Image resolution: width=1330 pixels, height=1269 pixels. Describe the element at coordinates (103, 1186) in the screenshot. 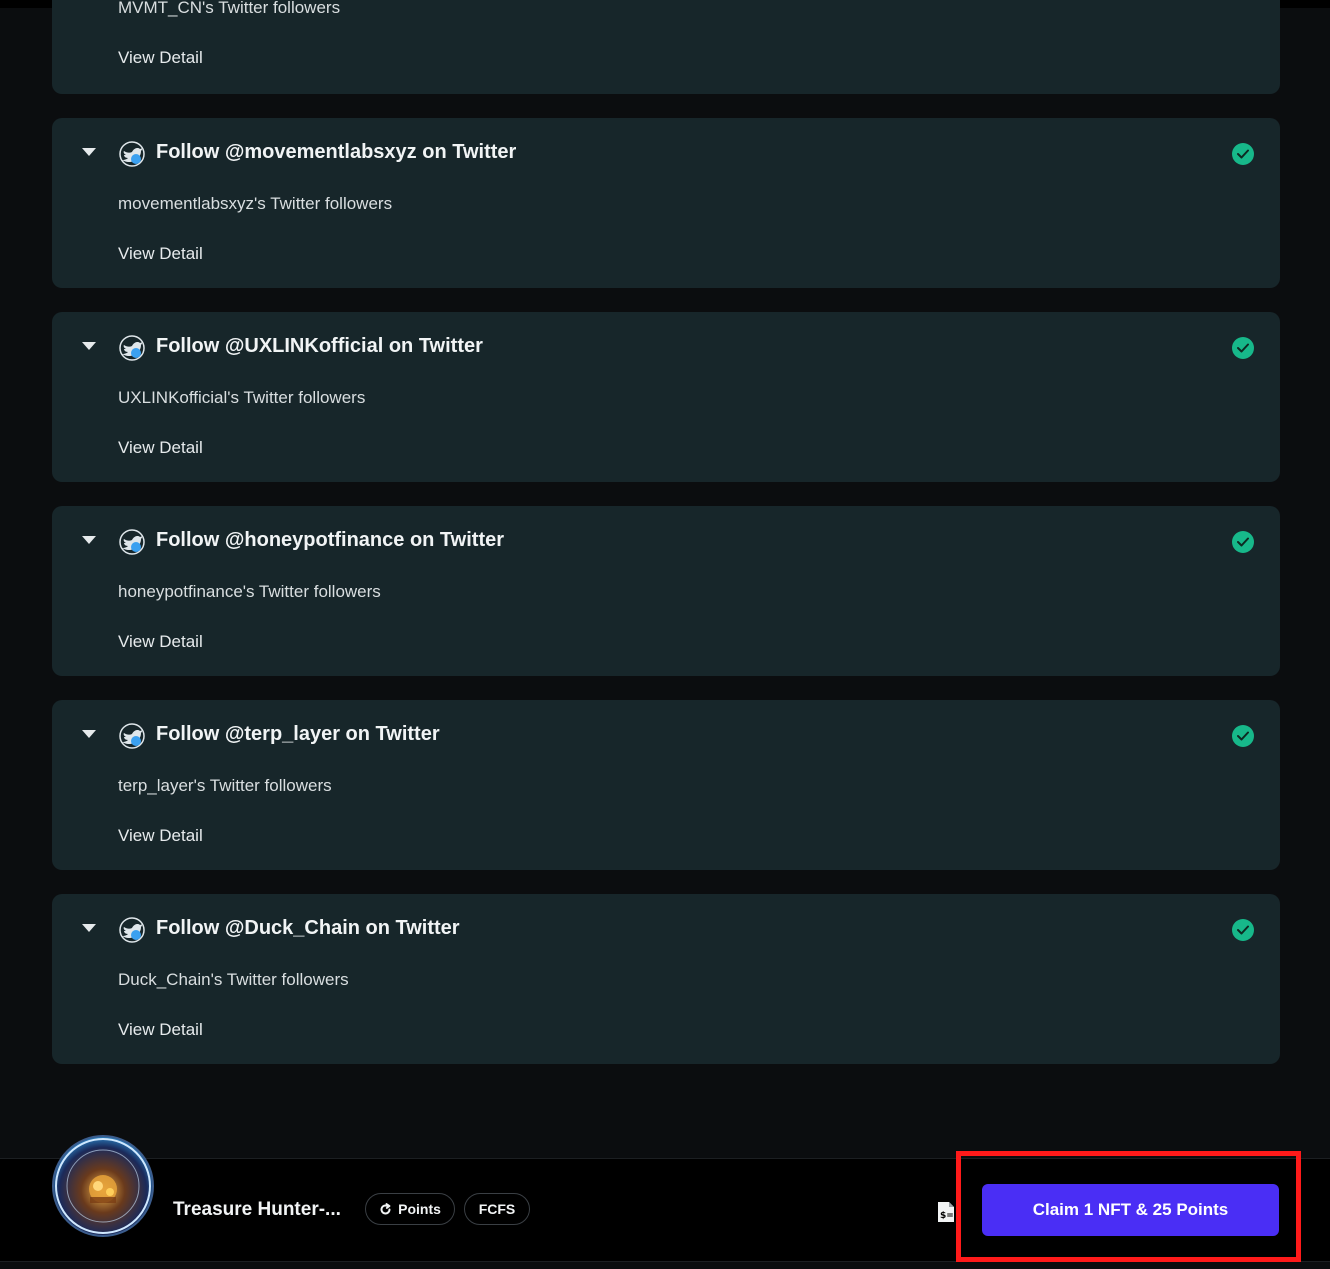

I see `project-avatar` at that location.